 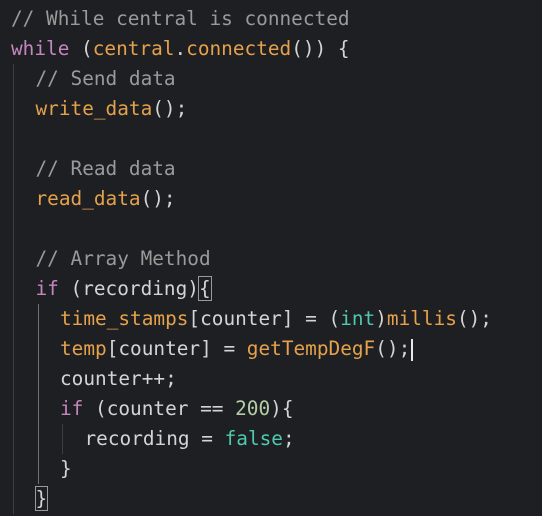 I want to click on code-token: ){, so click(x=282, y=408).